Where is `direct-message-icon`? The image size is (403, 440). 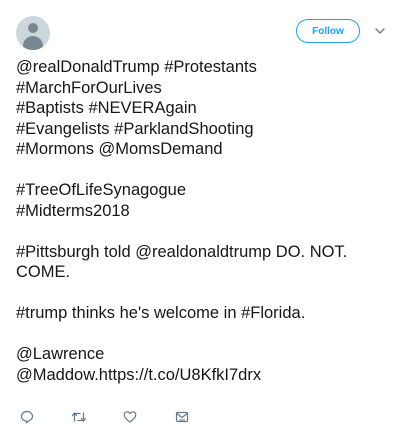 direct-message-icon is located at coordinates (184, 419).